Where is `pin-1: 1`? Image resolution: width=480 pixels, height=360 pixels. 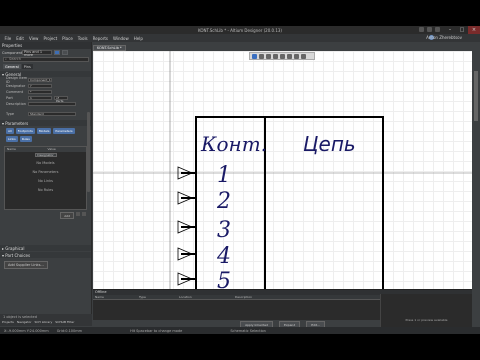 pin-1: 1 is located at coordinates (204, 175).